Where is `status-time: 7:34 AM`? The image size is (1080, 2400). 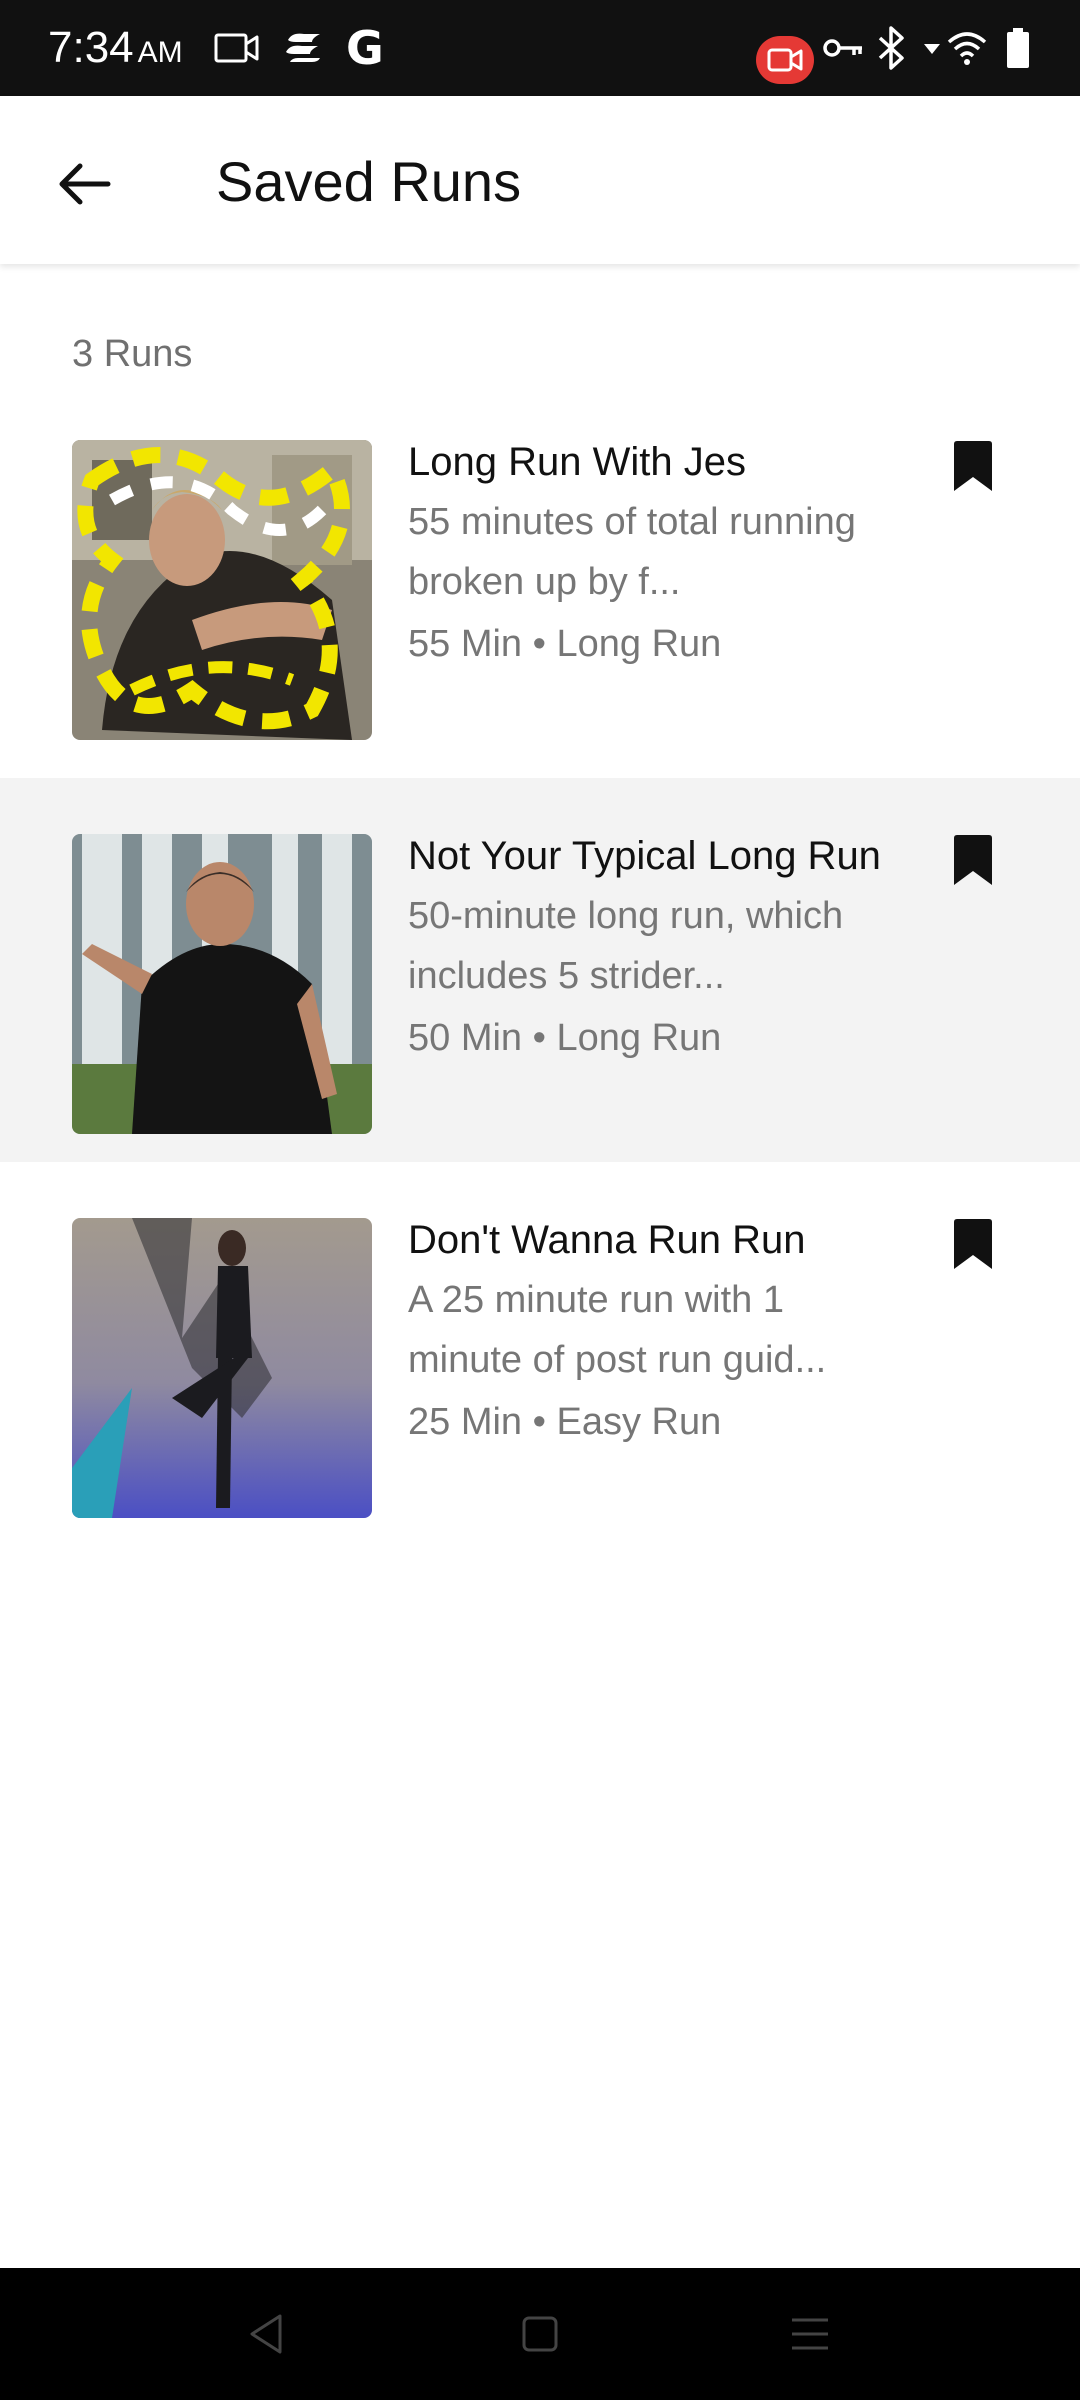
status-time: 7:34 AM is located at coordinates (115, 50).